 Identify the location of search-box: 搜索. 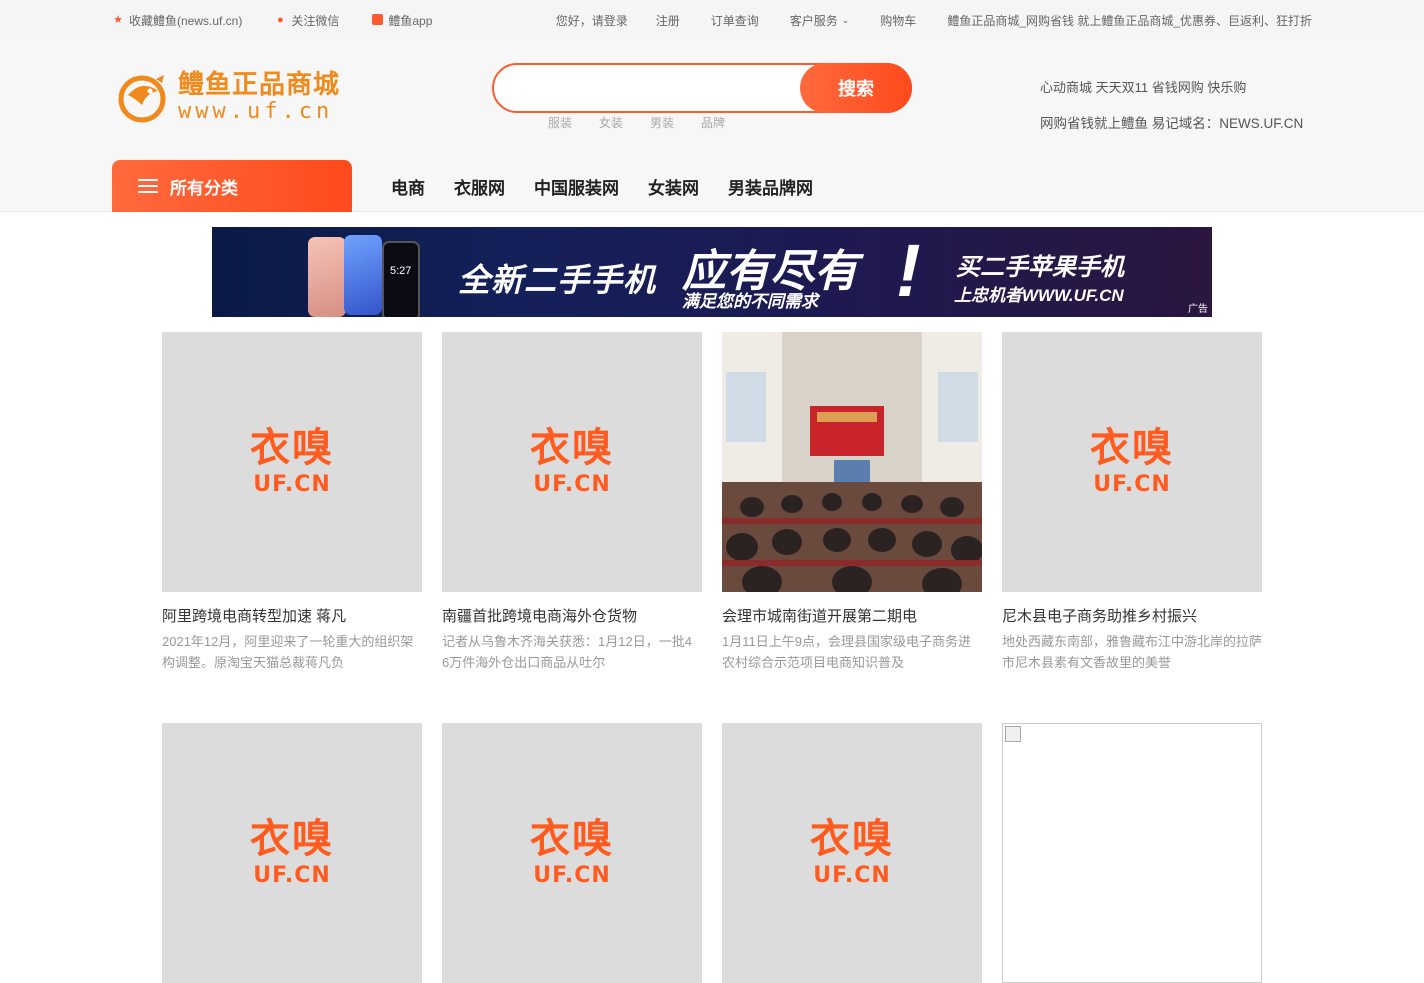
(702, 88).